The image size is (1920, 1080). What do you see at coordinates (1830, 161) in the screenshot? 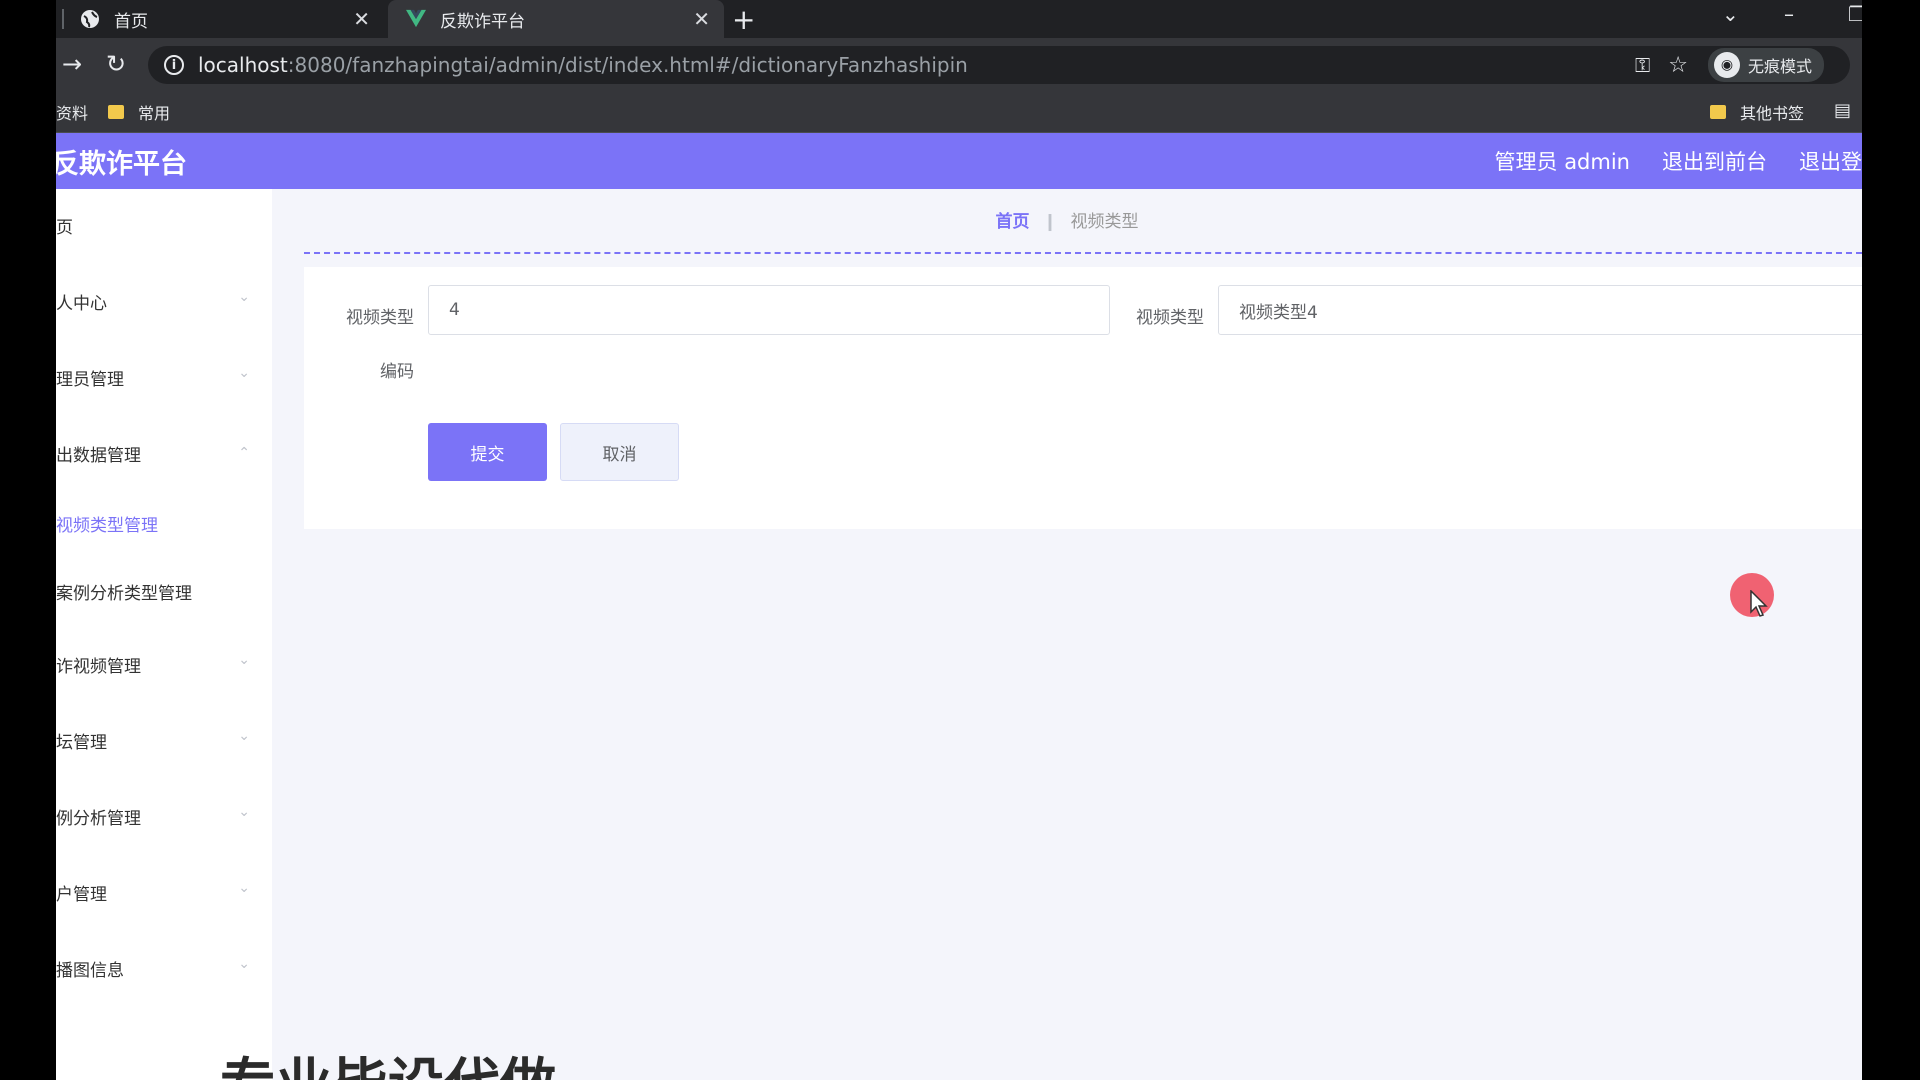
I see `logout-link: 退出登` at bounding box center [1830, 161].